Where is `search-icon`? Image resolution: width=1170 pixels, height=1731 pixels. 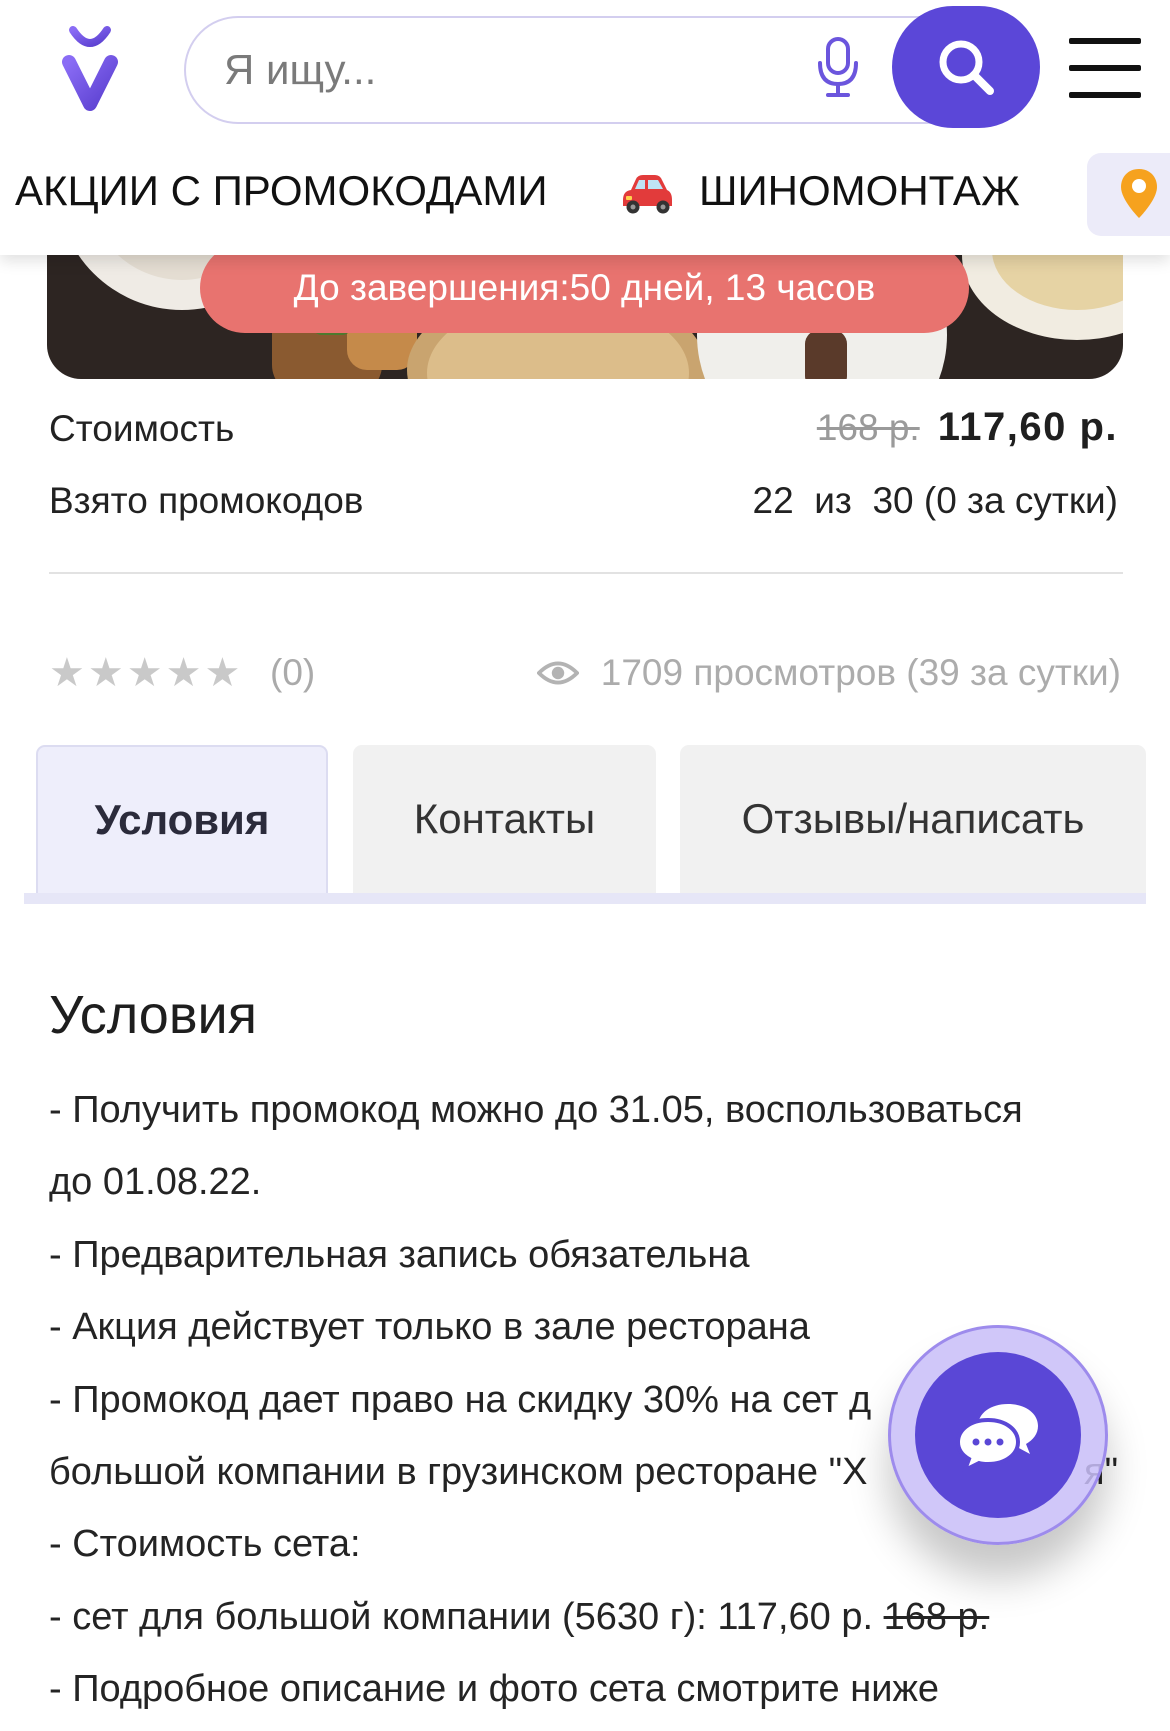
search-icon is located at coordinates (966, 67).